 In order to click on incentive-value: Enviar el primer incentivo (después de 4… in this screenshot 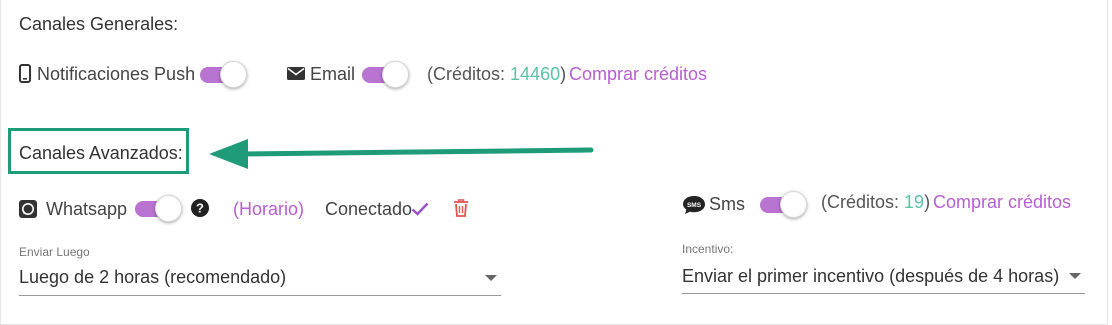, I will do `click(871, 276)`.